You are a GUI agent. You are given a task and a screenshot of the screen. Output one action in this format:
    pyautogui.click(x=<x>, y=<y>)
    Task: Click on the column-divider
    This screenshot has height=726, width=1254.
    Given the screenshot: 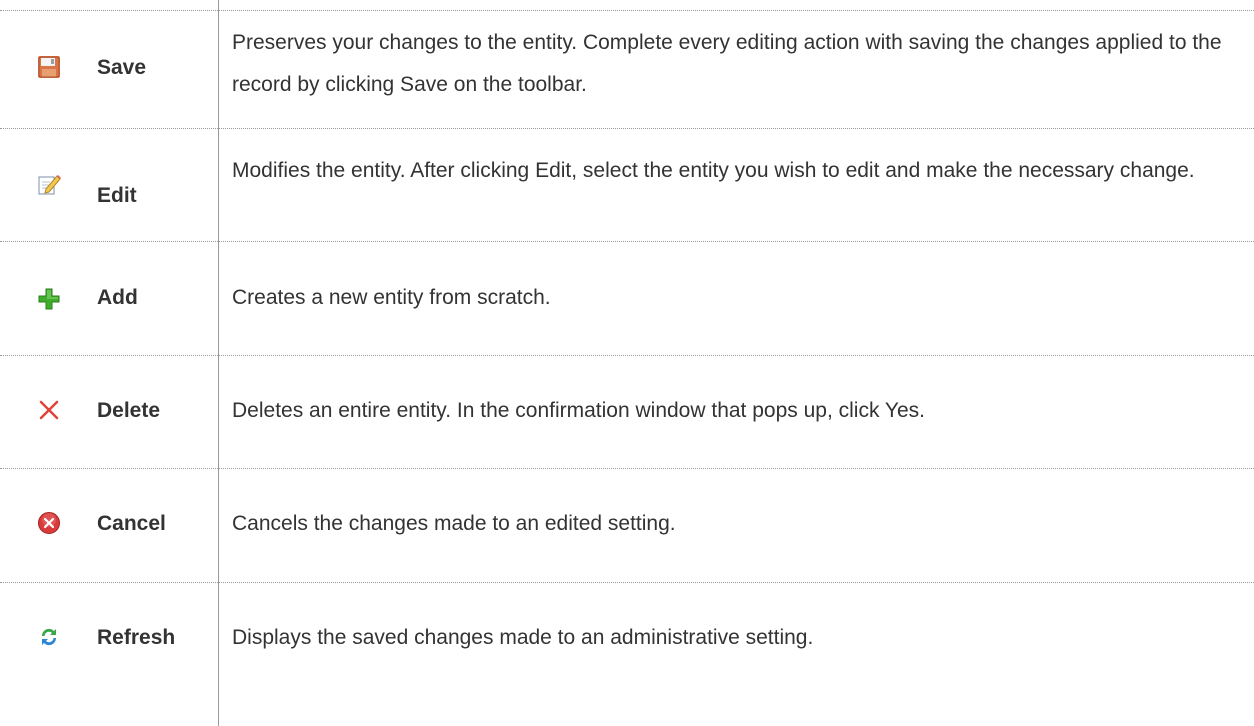 What is the action you would take?
    pyautogui.click(x=218, y=363)
    